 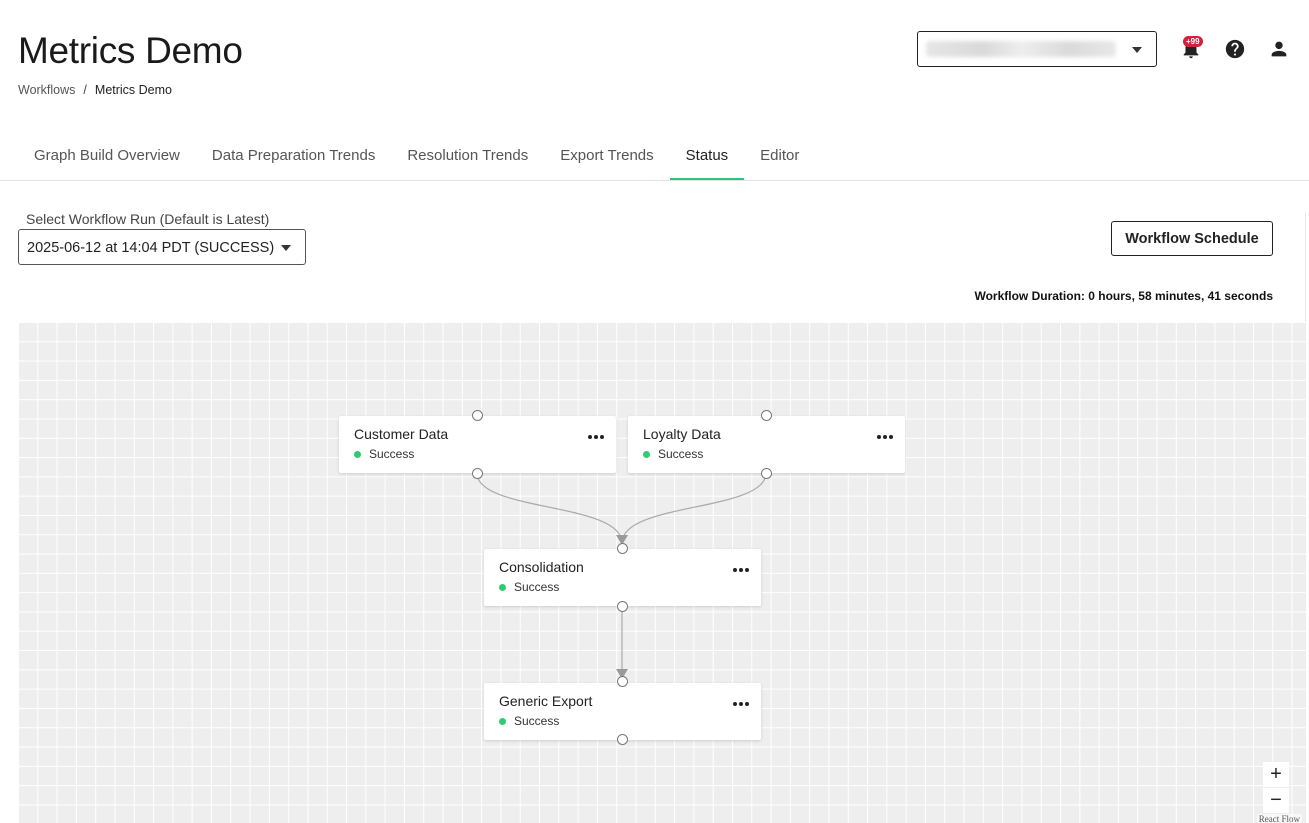 I want to click on organization-select-value-redacted, so click(x=1021, y=49).